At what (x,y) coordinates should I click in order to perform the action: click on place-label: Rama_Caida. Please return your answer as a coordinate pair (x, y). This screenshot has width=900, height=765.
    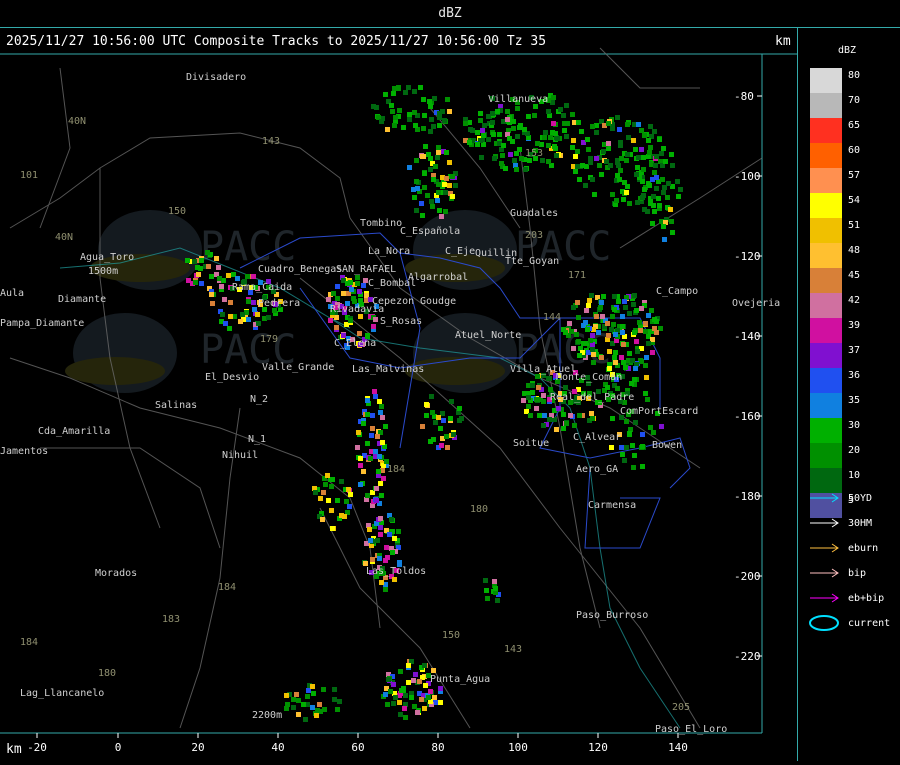
    Looking at the image, I should click on (262, 287).